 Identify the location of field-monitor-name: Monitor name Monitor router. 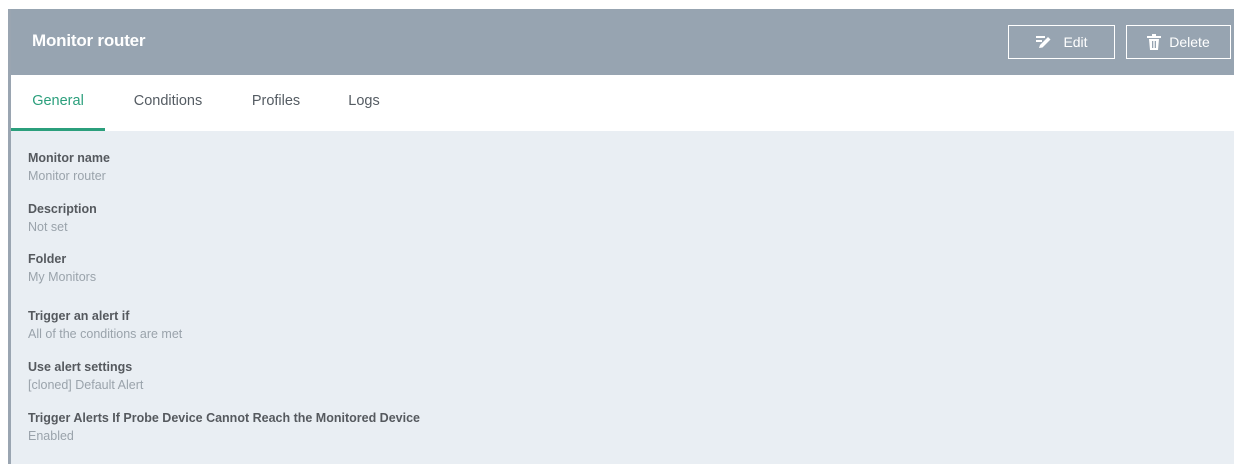
(69, 167).